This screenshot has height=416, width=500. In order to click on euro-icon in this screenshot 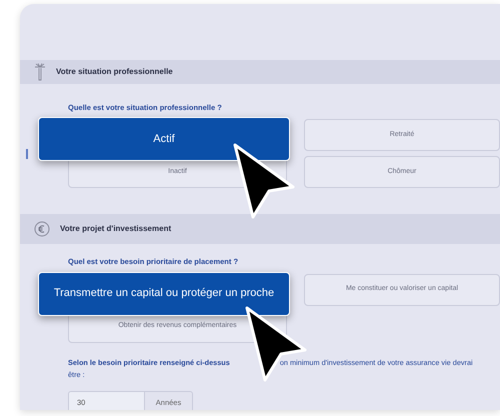, I will do `click(42, 229)`.